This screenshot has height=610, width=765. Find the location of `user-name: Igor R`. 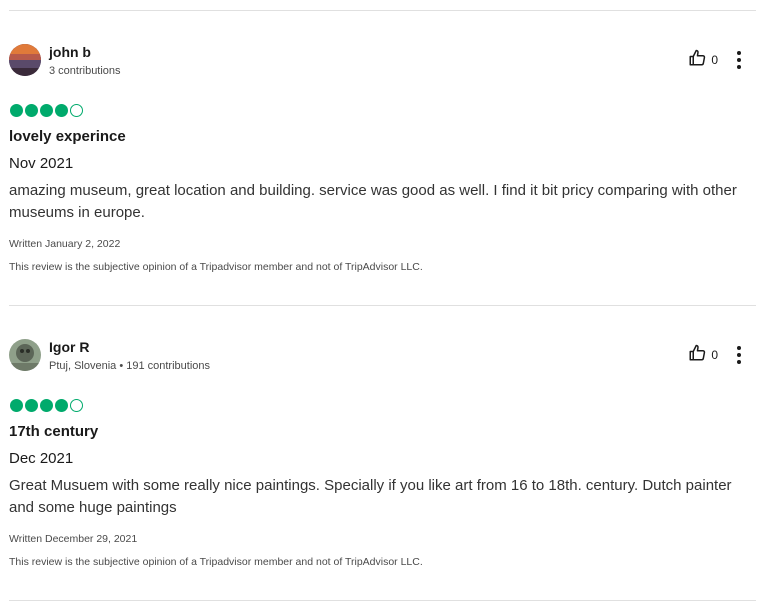

user-name: Igor R is located at coordinates (69, 347).